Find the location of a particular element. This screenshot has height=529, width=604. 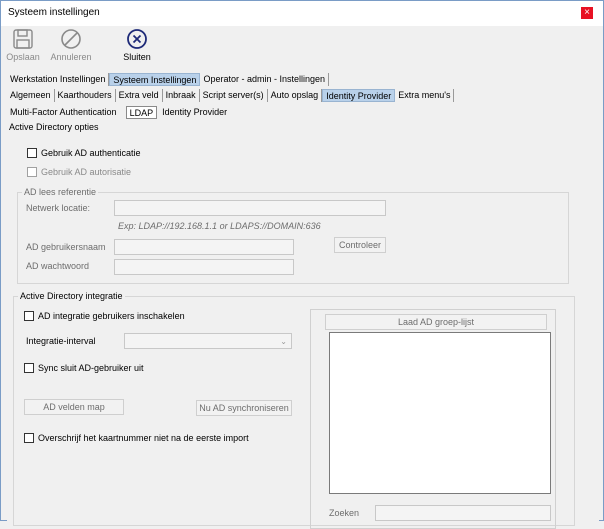

ad-options-title: Active Directory opties is located at coordinates (54, 127).